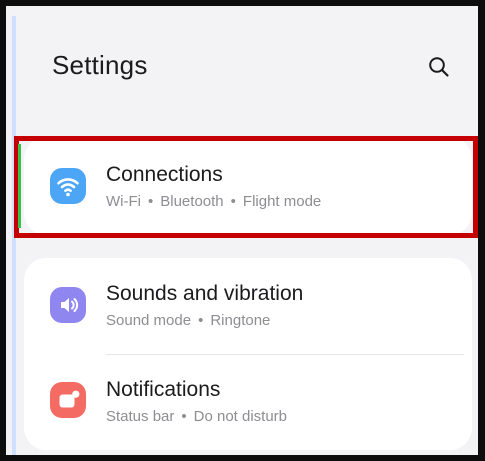 The width and height of the screenshot is (485, 461). I want to click on subtitle-part: Bluetooth, so click(192, 201).